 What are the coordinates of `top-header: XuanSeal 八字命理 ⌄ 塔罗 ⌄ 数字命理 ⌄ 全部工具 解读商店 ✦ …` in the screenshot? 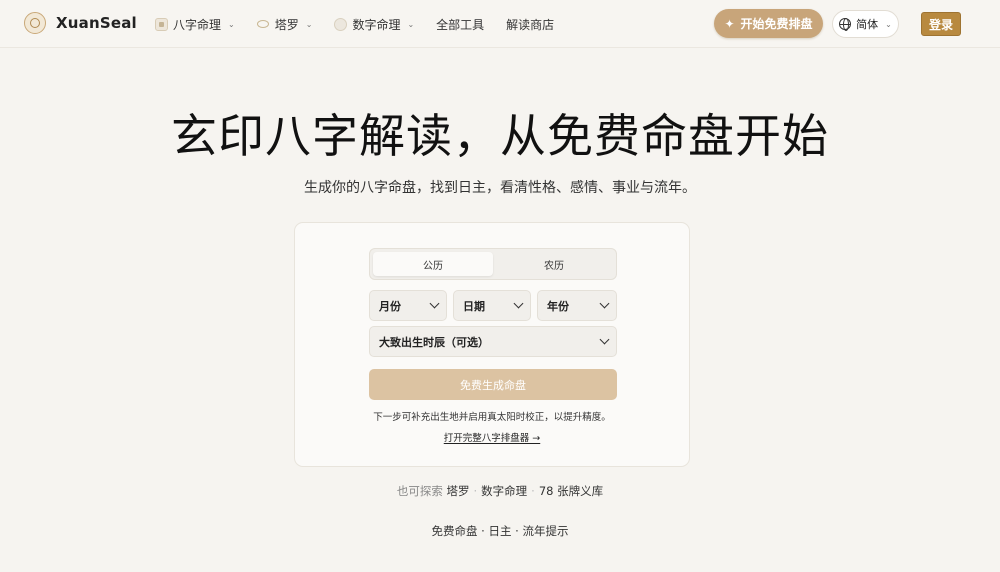 It's located at (500, 24).